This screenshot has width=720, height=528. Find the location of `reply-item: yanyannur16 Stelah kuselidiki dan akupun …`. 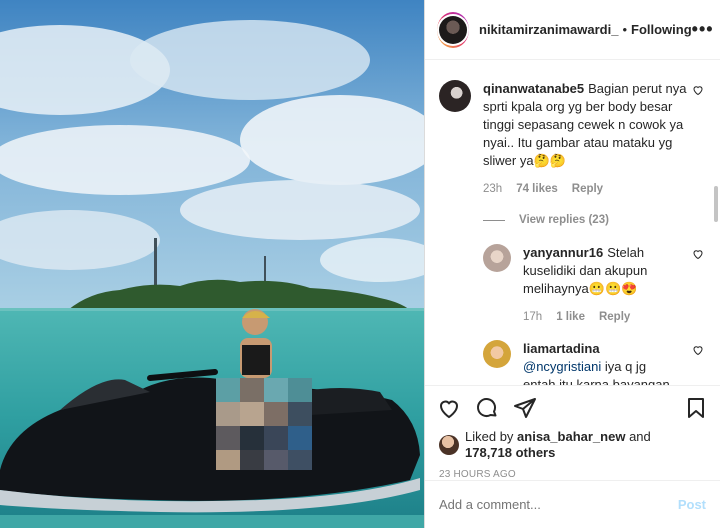

reply-item: yanyannur16 Stelah kuselidiki dan akupun … is located at coordinates (593, 285).